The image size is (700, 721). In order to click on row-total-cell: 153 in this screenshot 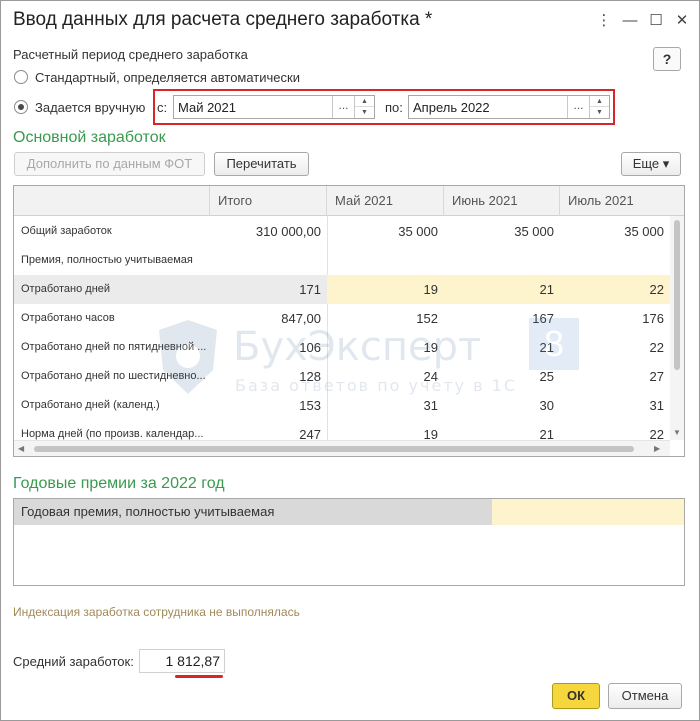, I will do `click(268, 405)`.